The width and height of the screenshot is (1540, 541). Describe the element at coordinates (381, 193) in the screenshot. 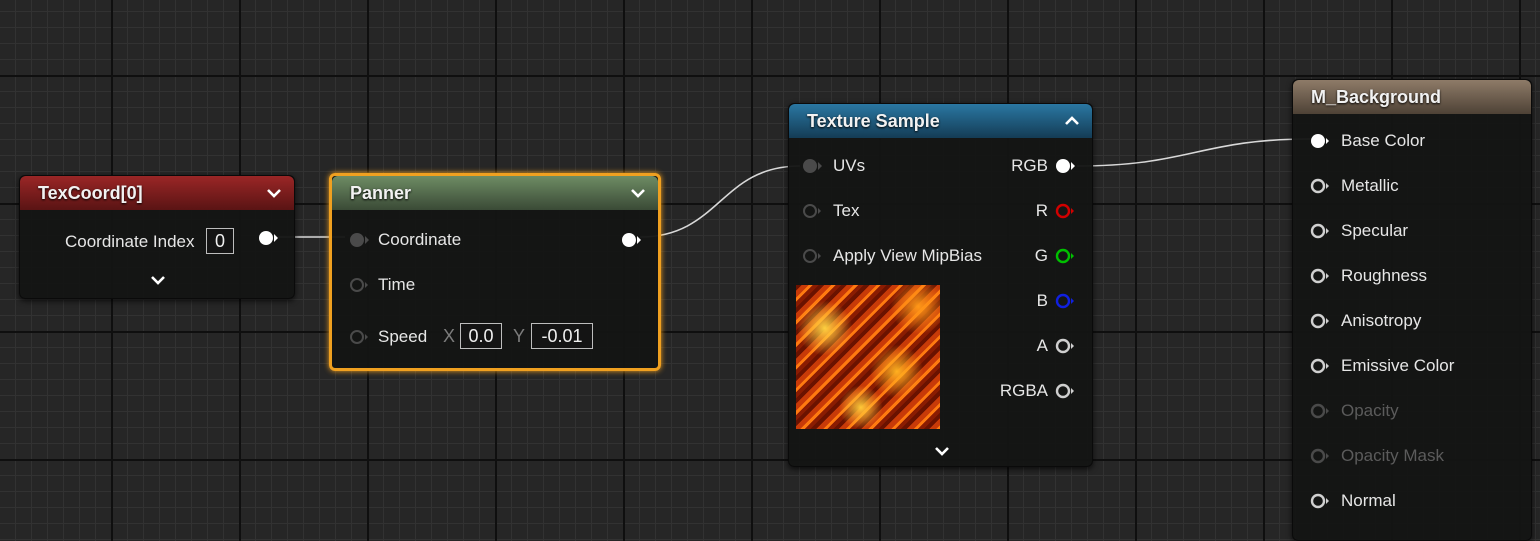

I see `panner-title: Panner` at that location.